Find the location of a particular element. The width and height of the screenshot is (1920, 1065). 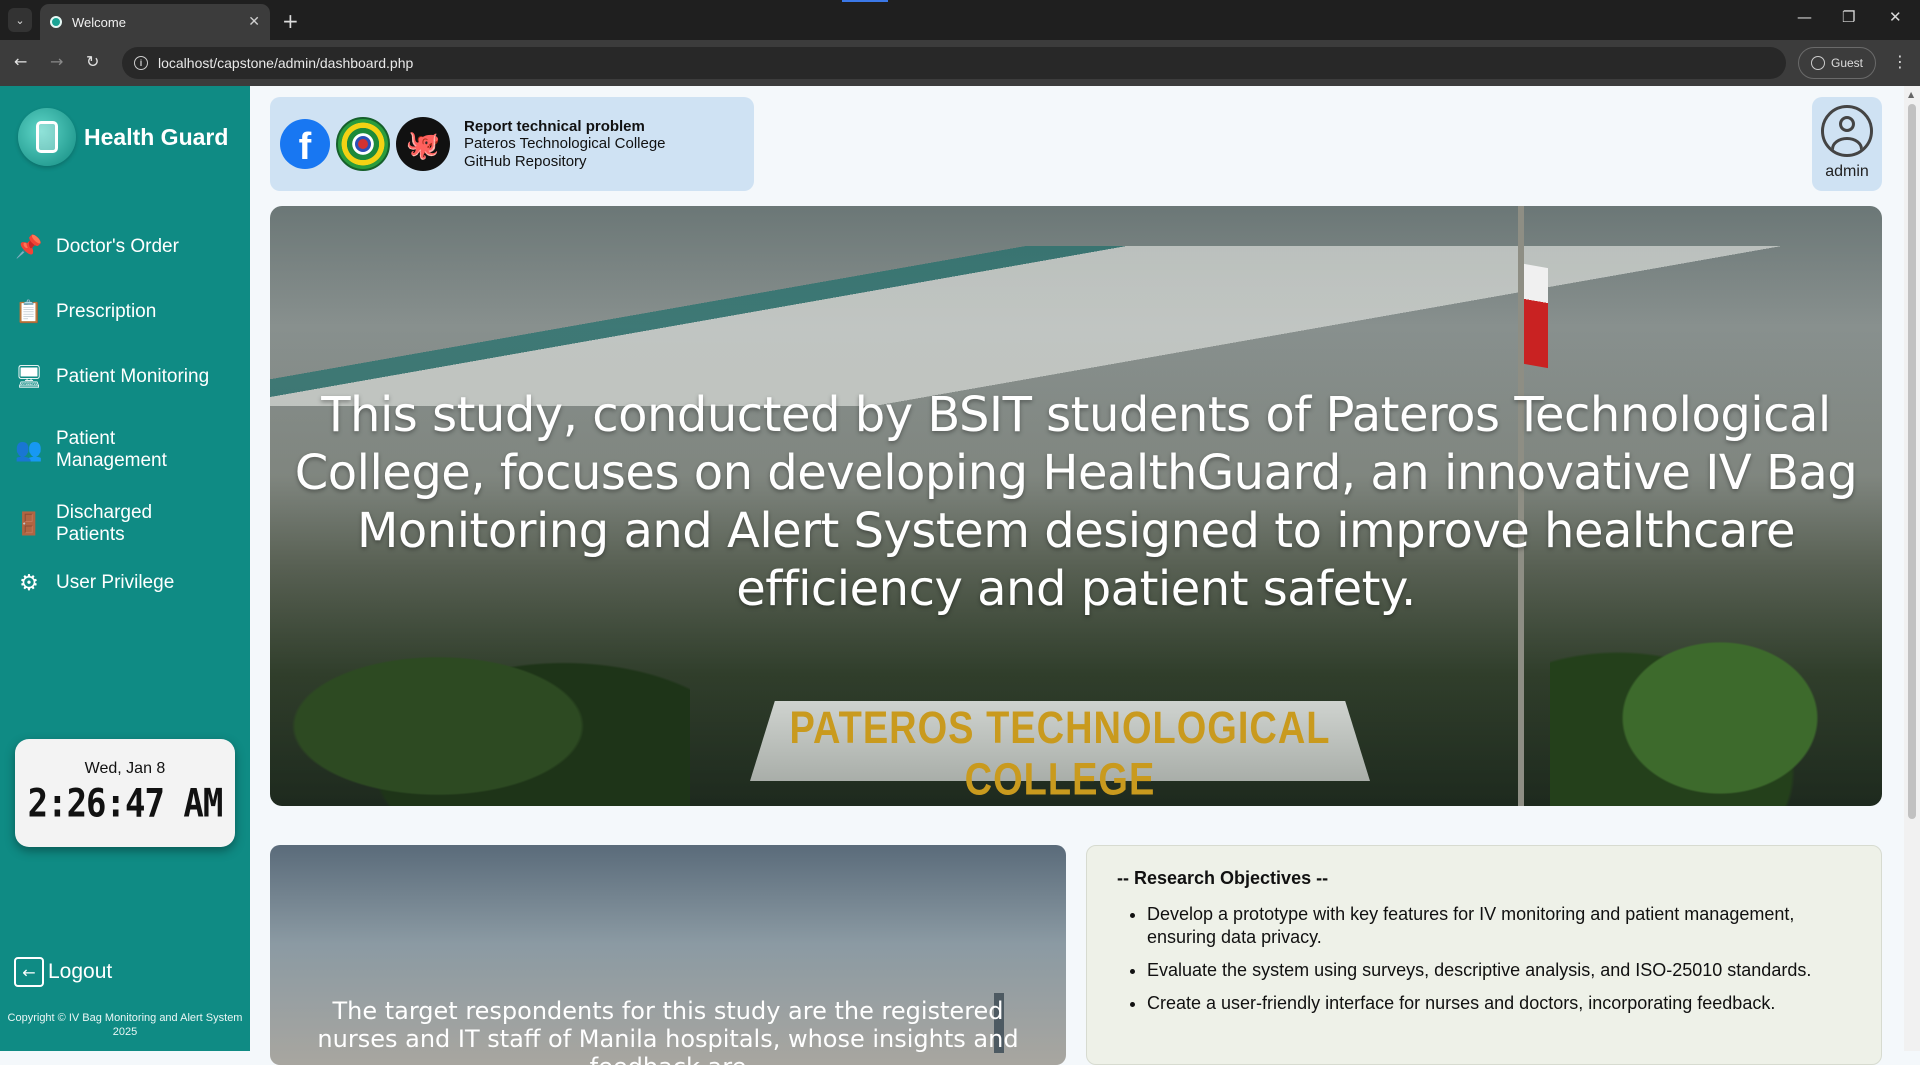

user-name: admin is located at coordinates (1847, 171).